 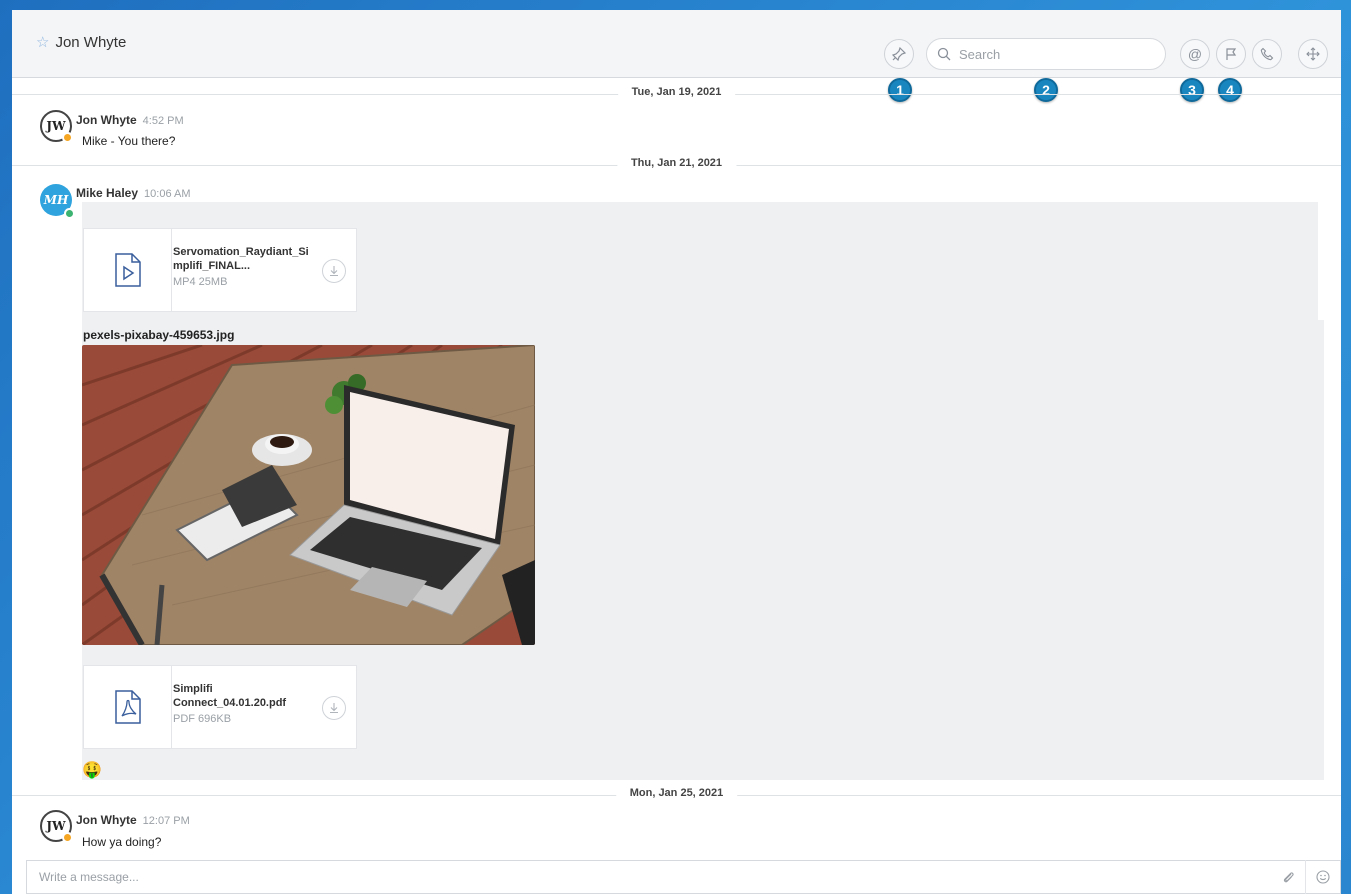 What do you see at coordinates (163, 121) in the screenshot?
I see `message-time: 4:52 PM` at bounding box center [163, 121].